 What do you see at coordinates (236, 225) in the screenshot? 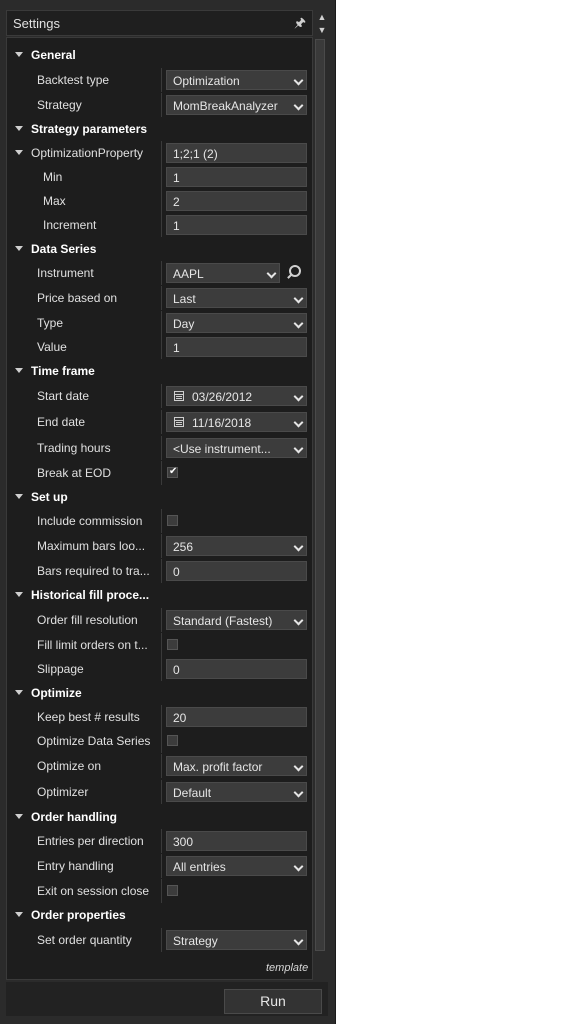
I see `increment-field: 1` at bounding box center [236, 225].